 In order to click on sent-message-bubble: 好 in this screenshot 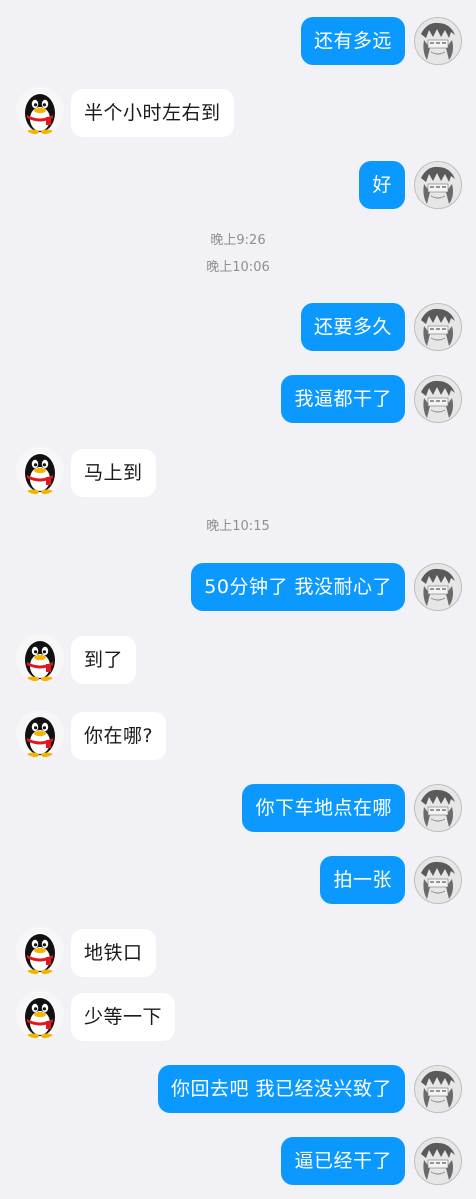, I will do `click(382, 185)`.